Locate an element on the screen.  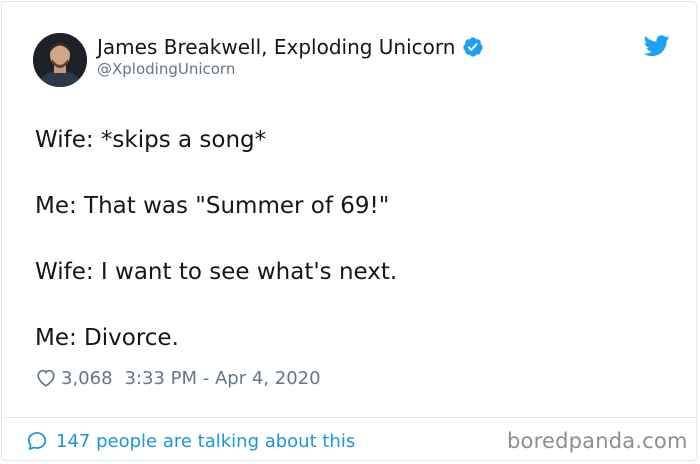
conversation-link-label: 147 people are talking about this is located at coordinates (205, 441).